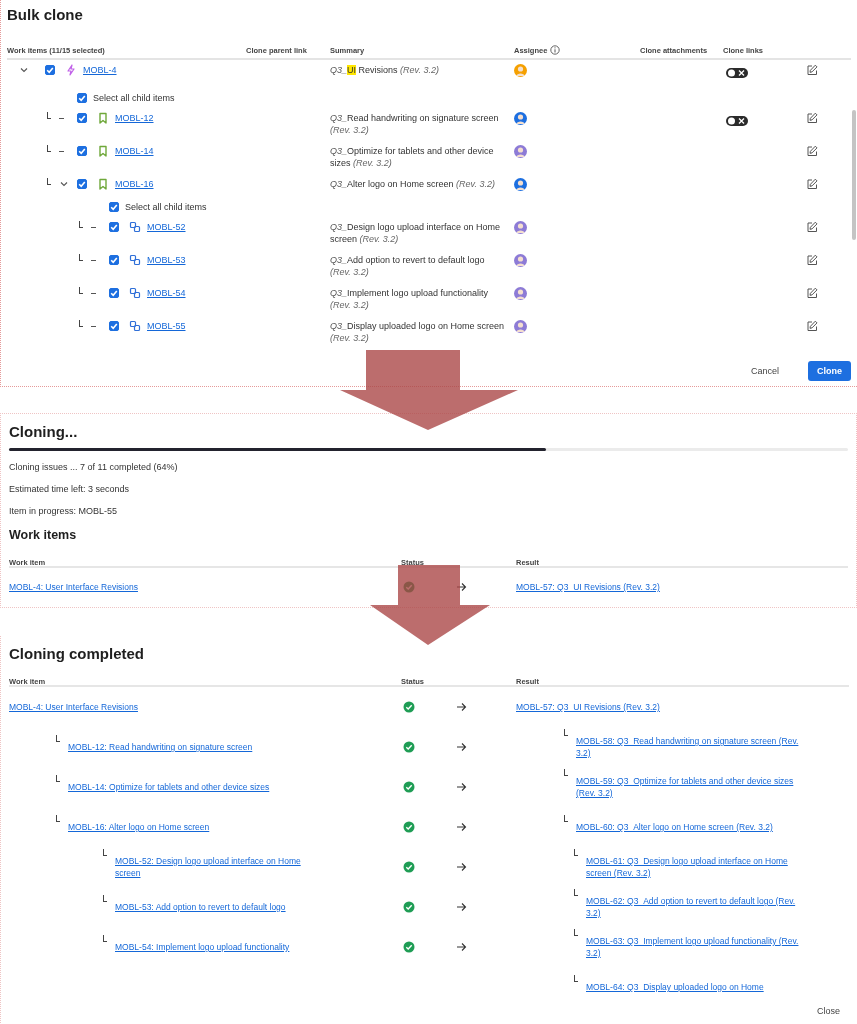 The width and height of the screenshot is (857, 1024). What do you see at coordinates (555, 50) in the screenshot?
I see `info-icon` at bounding box center [555, 50].